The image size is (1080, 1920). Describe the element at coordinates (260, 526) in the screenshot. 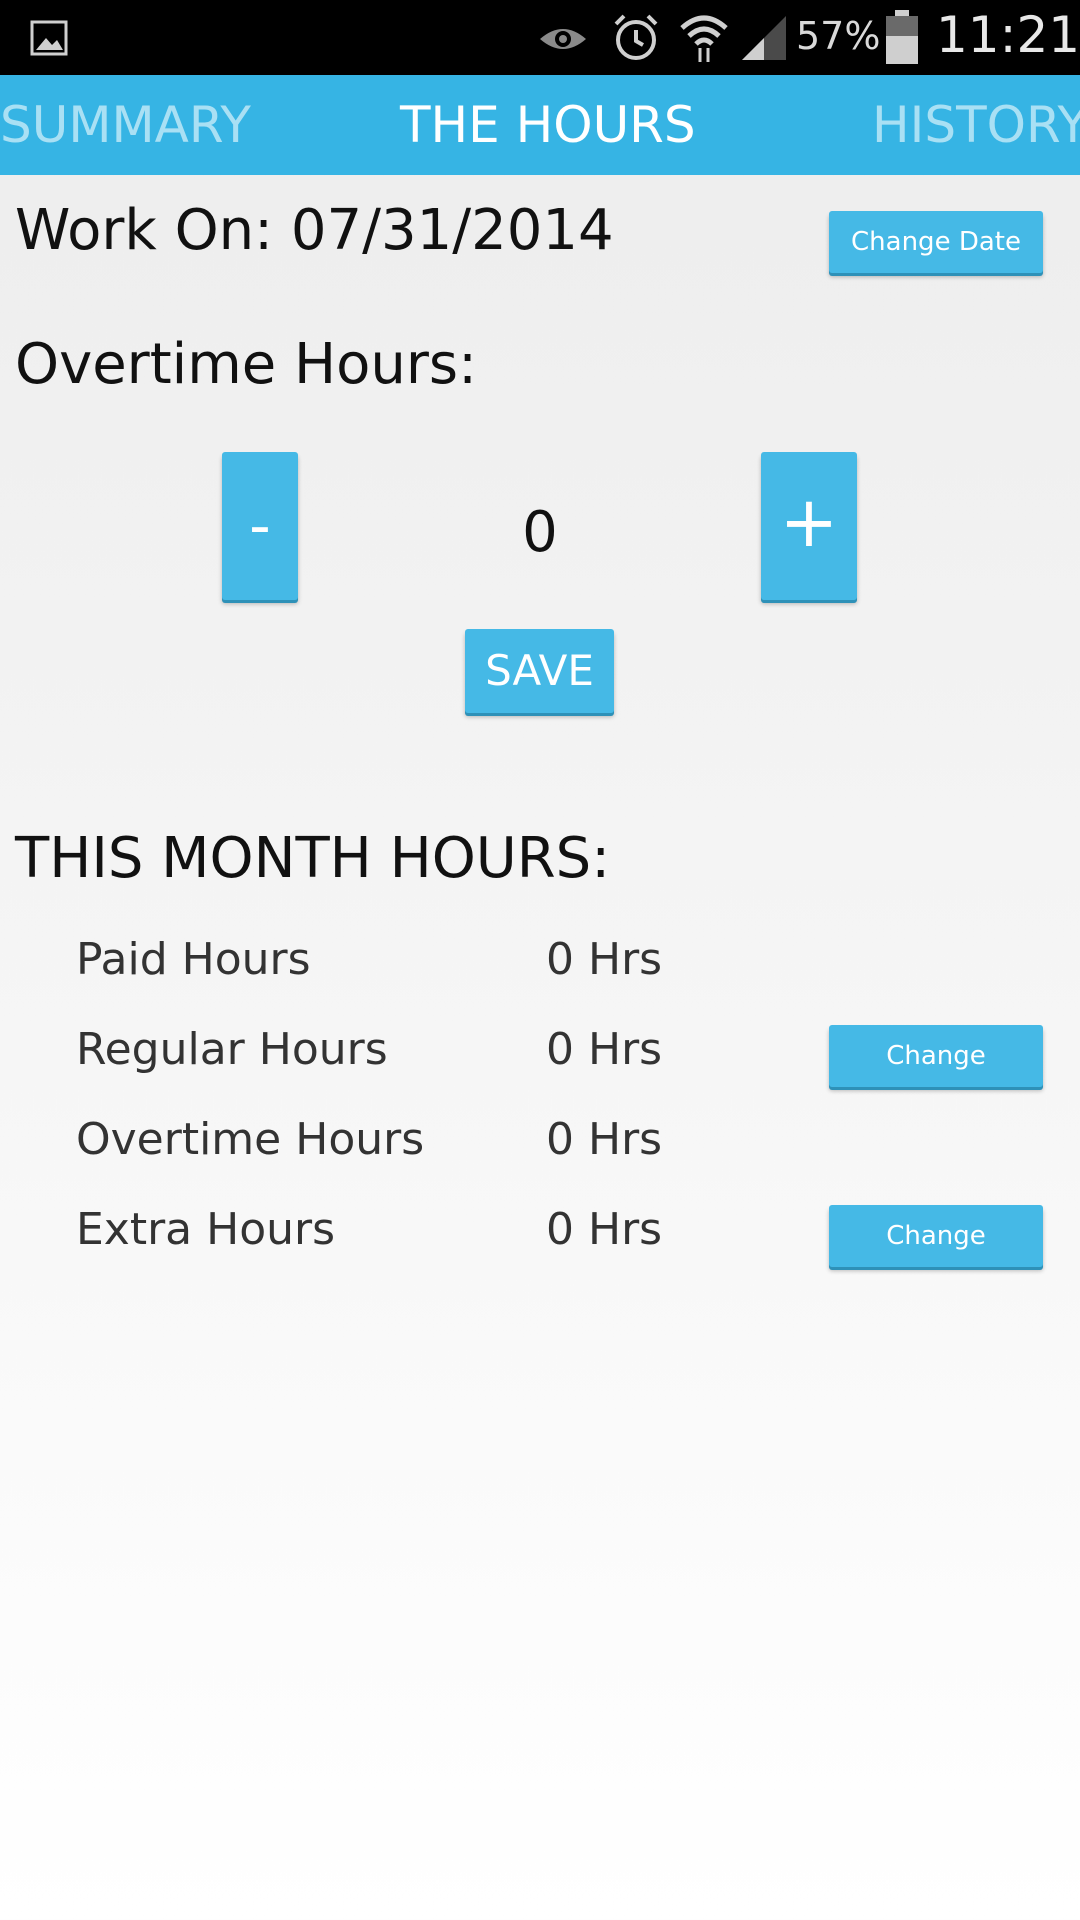

I see `decrement-button: -` at that location.